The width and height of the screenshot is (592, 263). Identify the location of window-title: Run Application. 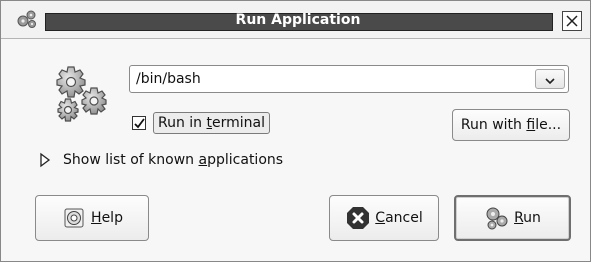
(298, 20).